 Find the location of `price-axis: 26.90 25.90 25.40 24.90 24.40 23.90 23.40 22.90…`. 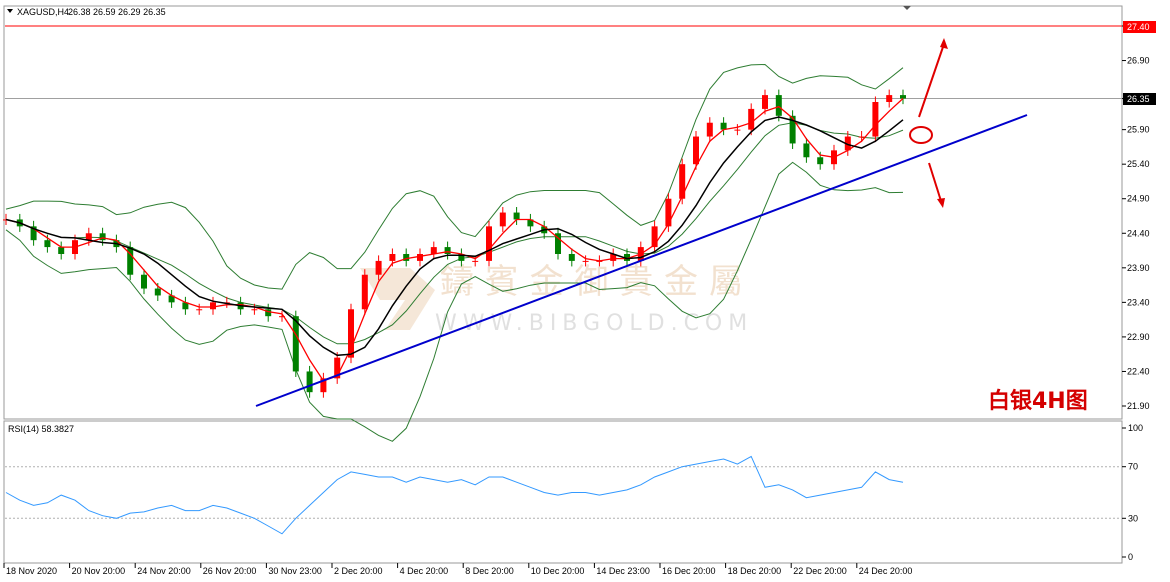

price-axis: 26.90 25.90 25.40 24.90 24.40 23.90 23.40 22.90… is located at coordinates (1136, 218).